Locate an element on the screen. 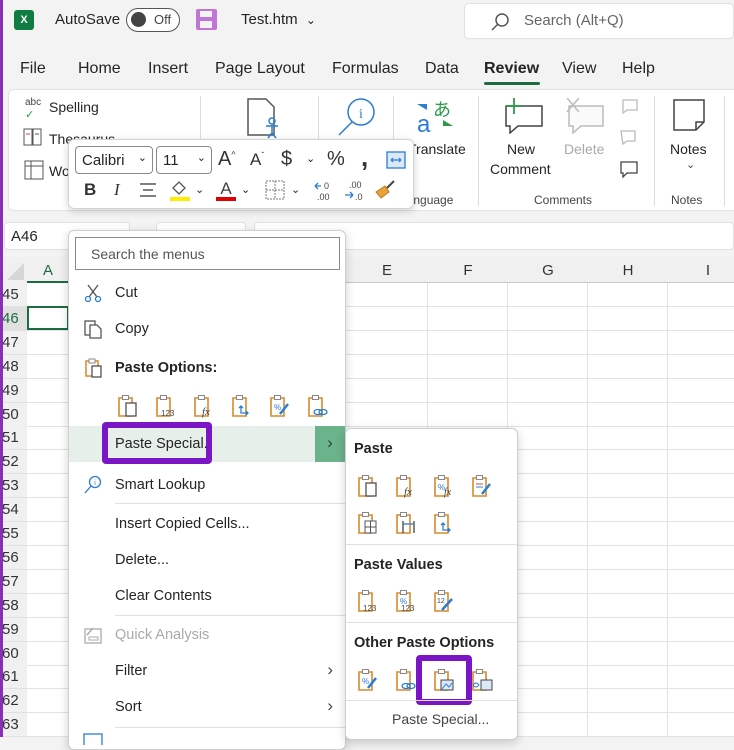 Image resolution: width=734 pixels, height=750 pixels. menu-item-sort: Sort › is located at coordinates (207, 707).